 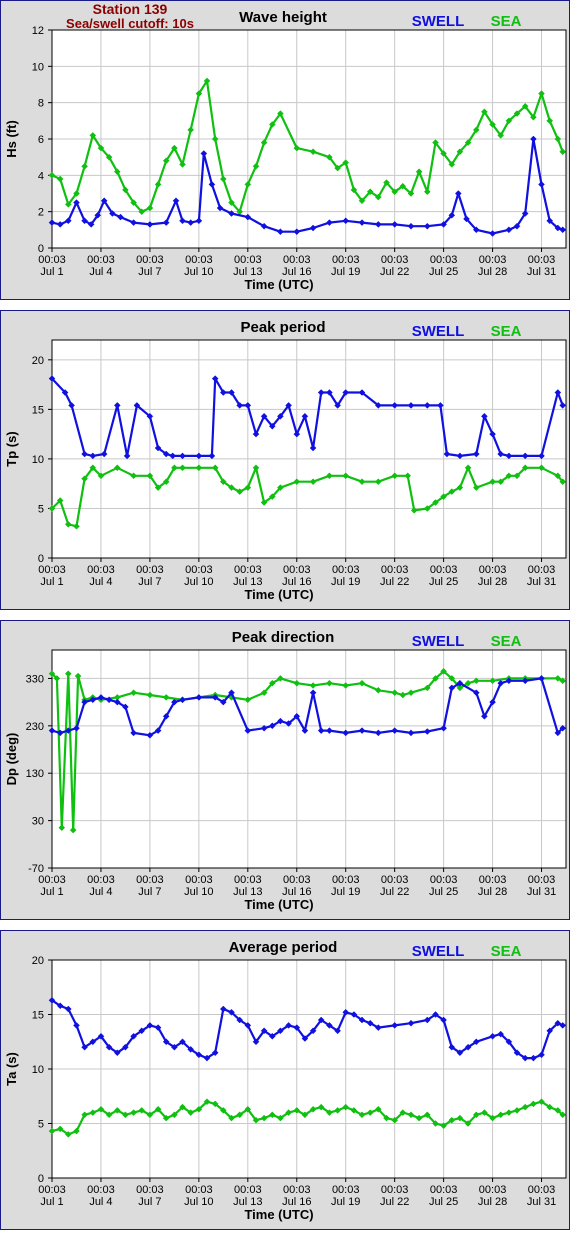 What do you see at coordinates (35, 727) in the screenshot?
I see `y-tick-label: 230` at bounding box center [35, 727].